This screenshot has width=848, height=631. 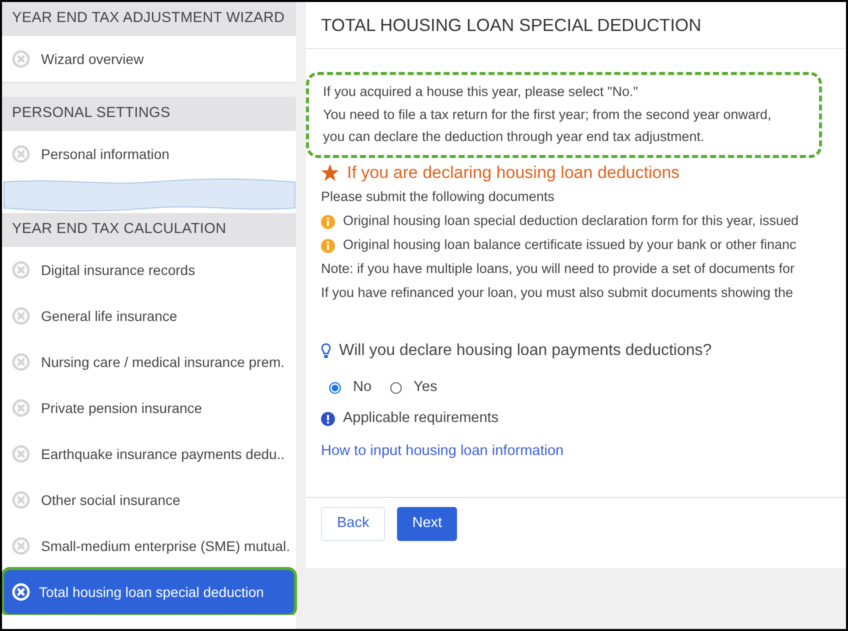 What do you see at coordinates (558, 269) in the screenshot?
I see `body-text: Note: if you have multiple loans, you will need to provide a set of documents for` at bounding box center [558, 269].